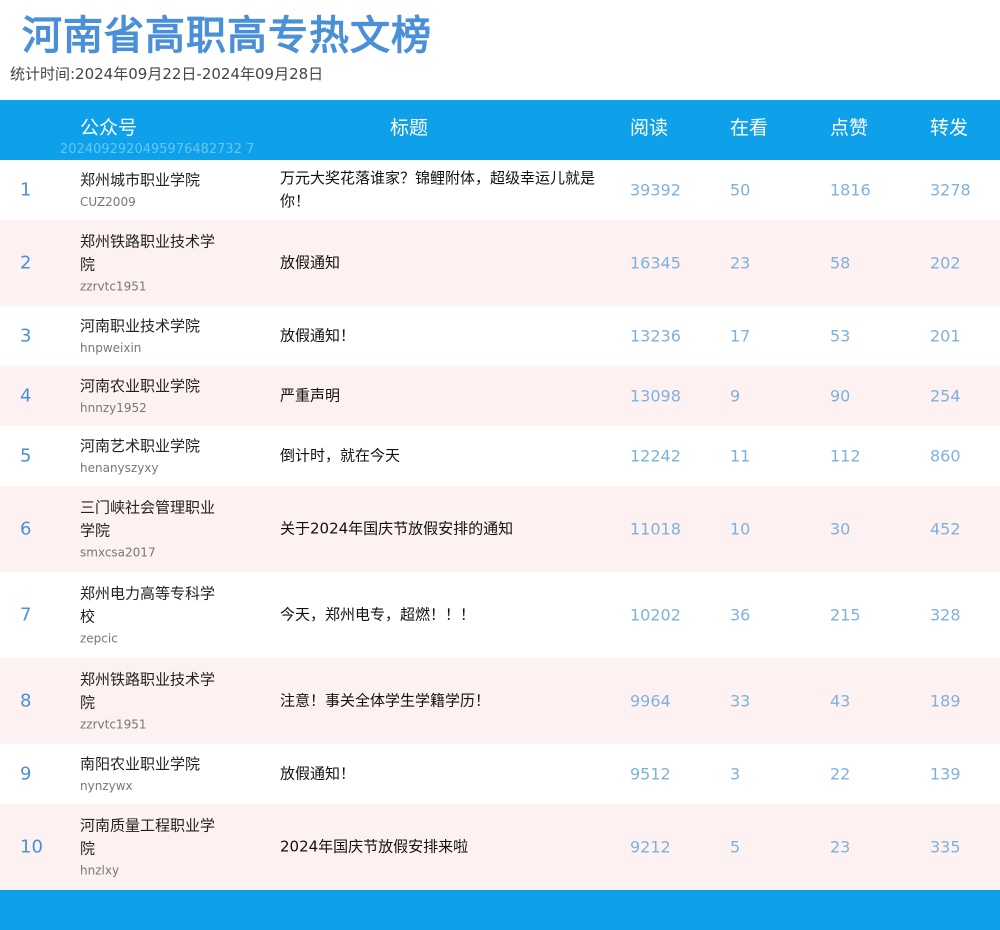 Image resolution: width=1000 pixels, height=930 pixels. What do you see at coordinates (26, 615) in the screenshot?
I see `rank-number: 7` at bounding box center [26, 615].